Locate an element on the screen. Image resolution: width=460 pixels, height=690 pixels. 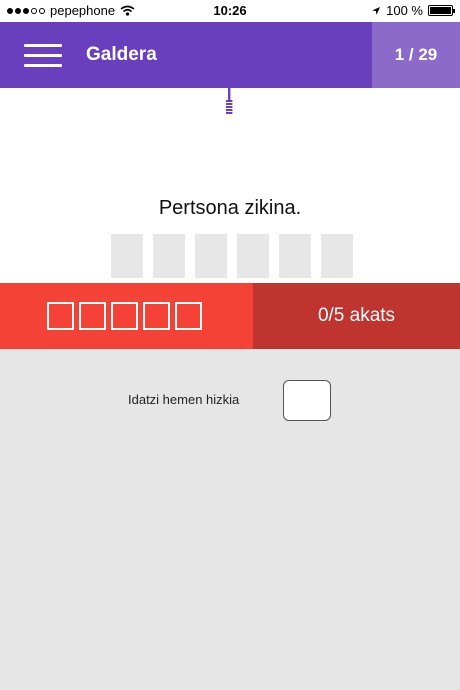
battery-icon is located at coordinates (441, 10).